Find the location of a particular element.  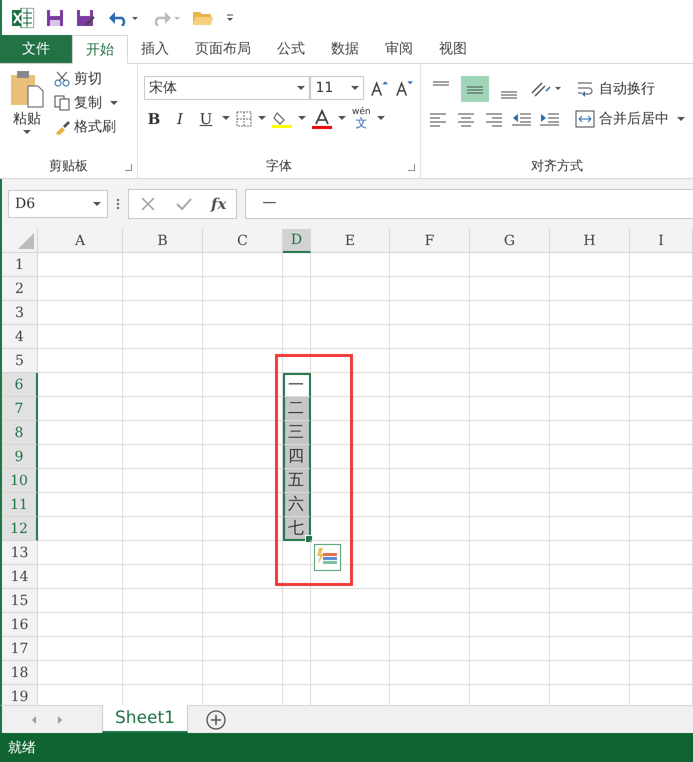

row-header: 1 is located at coordinates (20, 265).